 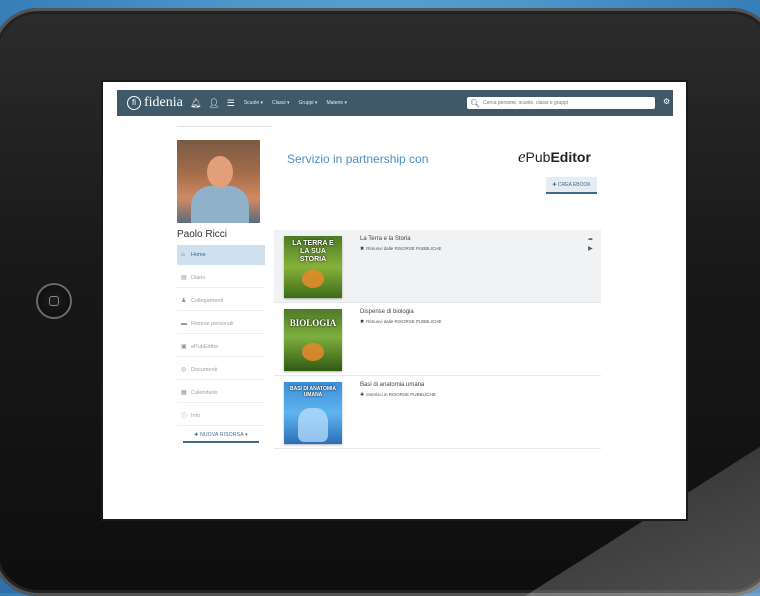 I want to click on share-icon: ➦, so click(x=590, y=240).